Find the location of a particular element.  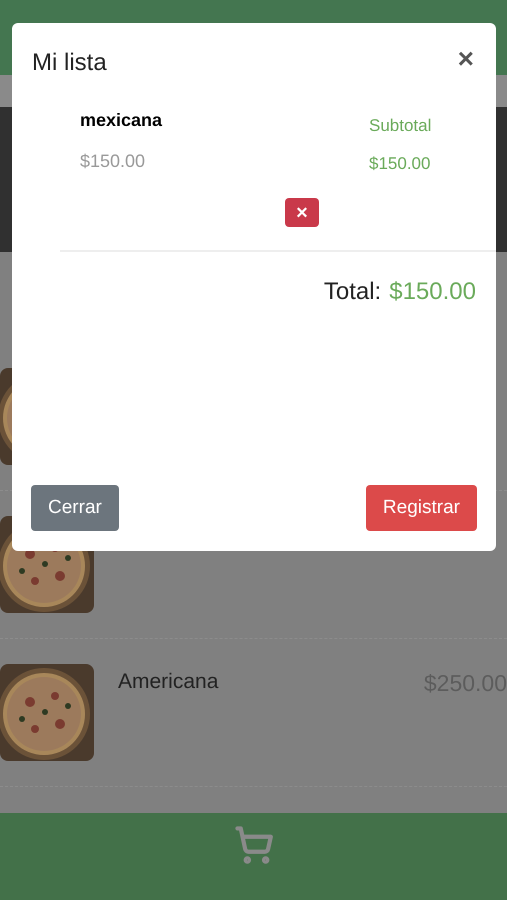

item-name: Americana is located at coordinates (168, 682).